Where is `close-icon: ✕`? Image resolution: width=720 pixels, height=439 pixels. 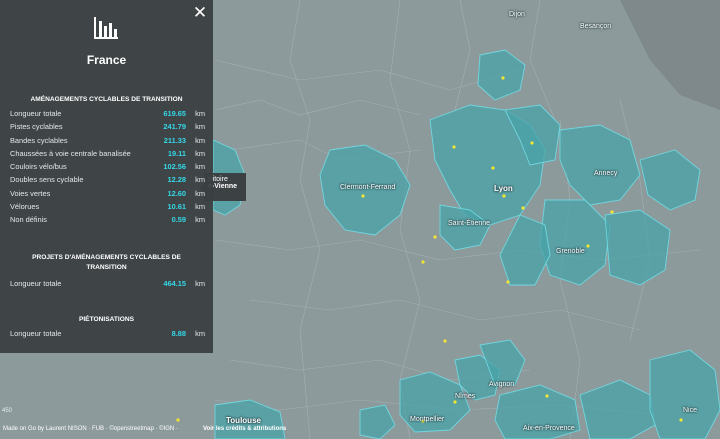
close-icon: ✕ is located at coordinates (200, 12).